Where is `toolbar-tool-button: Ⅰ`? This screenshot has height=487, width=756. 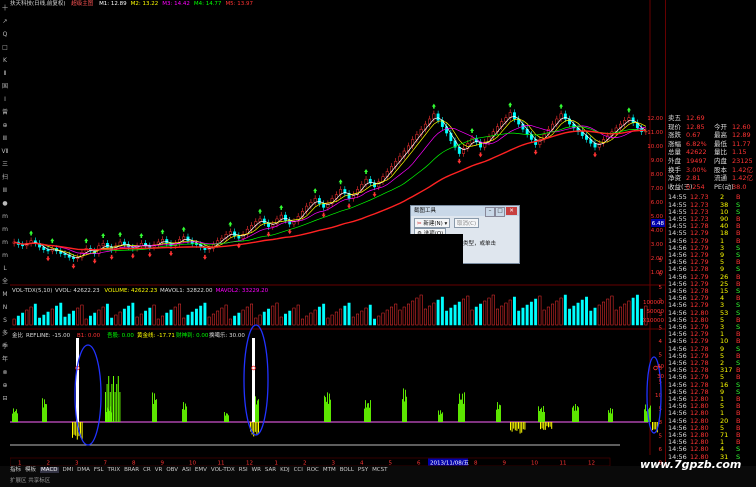
toolbar-tool-button: Ⅰ is located at coordinates (5, 99).